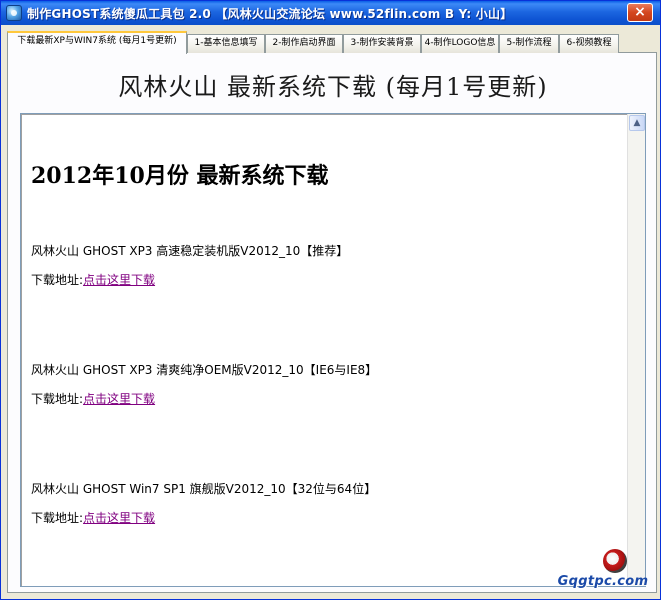 The height and width of the screenshot is (600, 661). Describe the element at coordinates (640, 12) in the screenshot. I see `close-button: ×` at that location.